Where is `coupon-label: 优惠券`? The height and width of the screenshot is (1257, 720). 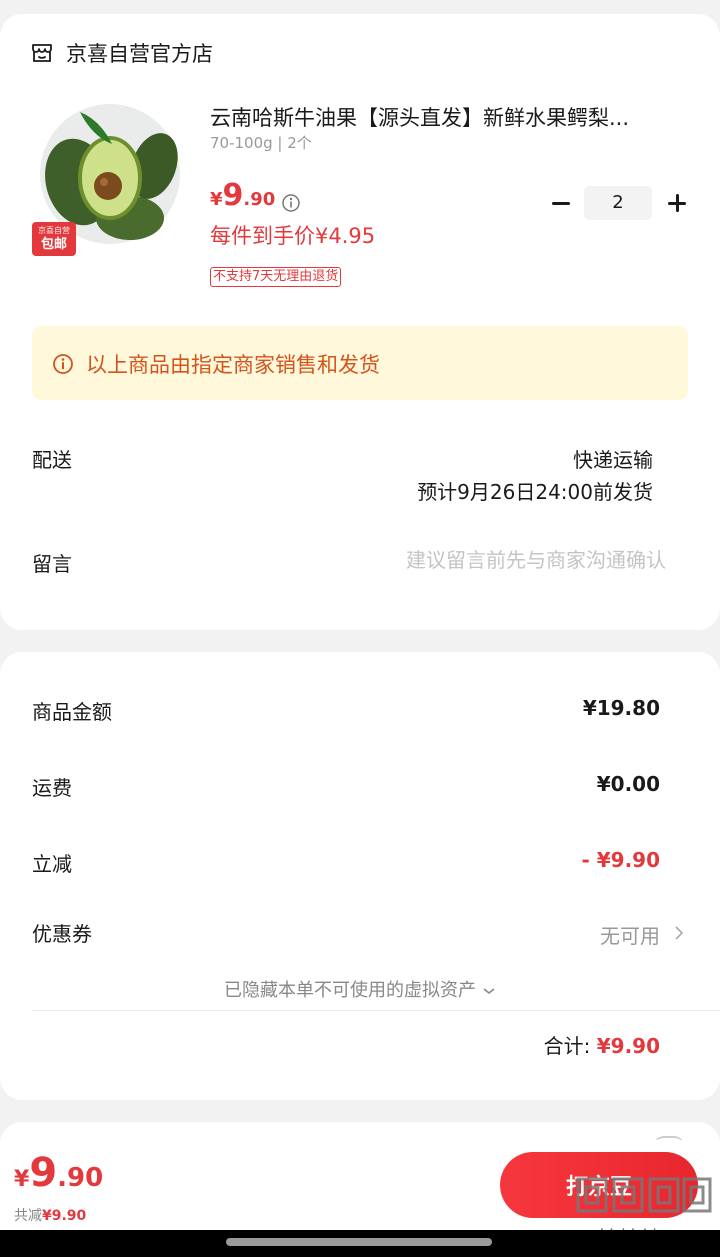
coupon-label: 优惠券 is located at coordinates (62, 934).